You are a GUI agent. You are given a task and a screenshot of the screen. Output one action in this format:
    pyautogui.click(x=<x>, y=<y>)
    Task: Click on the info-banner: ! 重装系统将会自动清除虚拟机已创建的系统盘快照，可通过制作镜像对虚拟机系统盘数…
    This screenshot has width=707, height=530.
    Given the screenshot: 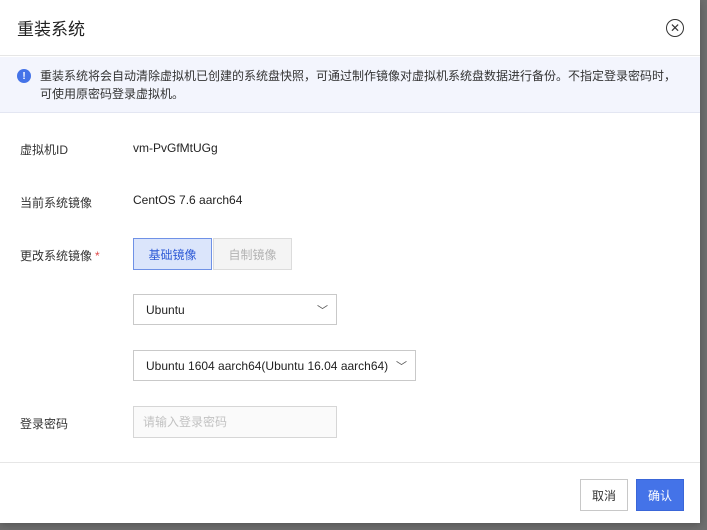 What is the action you would take?
    pyautogui.click(x=350, y=85)
    